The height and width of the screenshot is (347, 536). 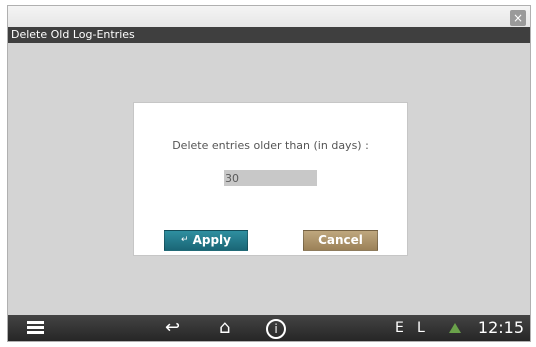 What do you see at coordinates (500, 327) in the screenshot?
I see `clock: 12:15` at bounding box center [500, 327].